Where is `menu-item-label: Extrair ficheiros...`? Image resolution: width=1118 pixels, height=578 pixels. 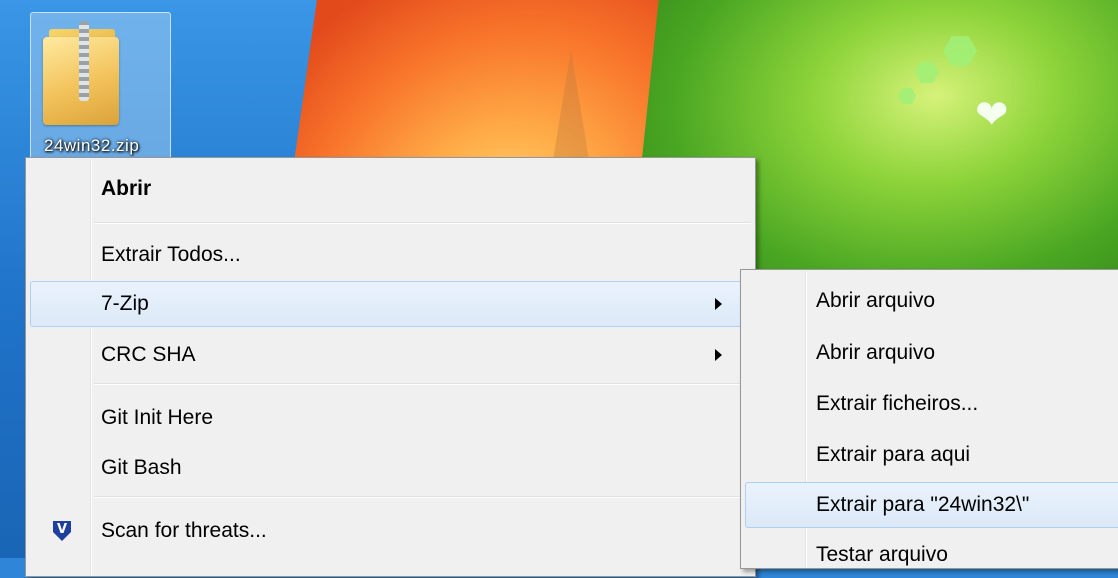 menu-item-label: Extrair ficheiros... is located at coordinates (897, 403).